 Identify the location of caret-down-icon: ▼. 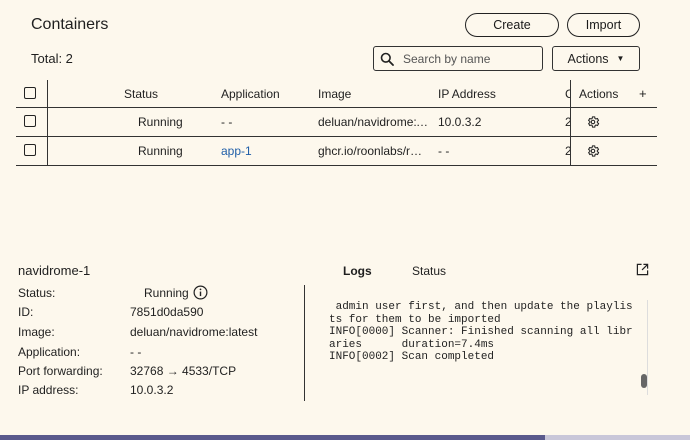
(620, 58).